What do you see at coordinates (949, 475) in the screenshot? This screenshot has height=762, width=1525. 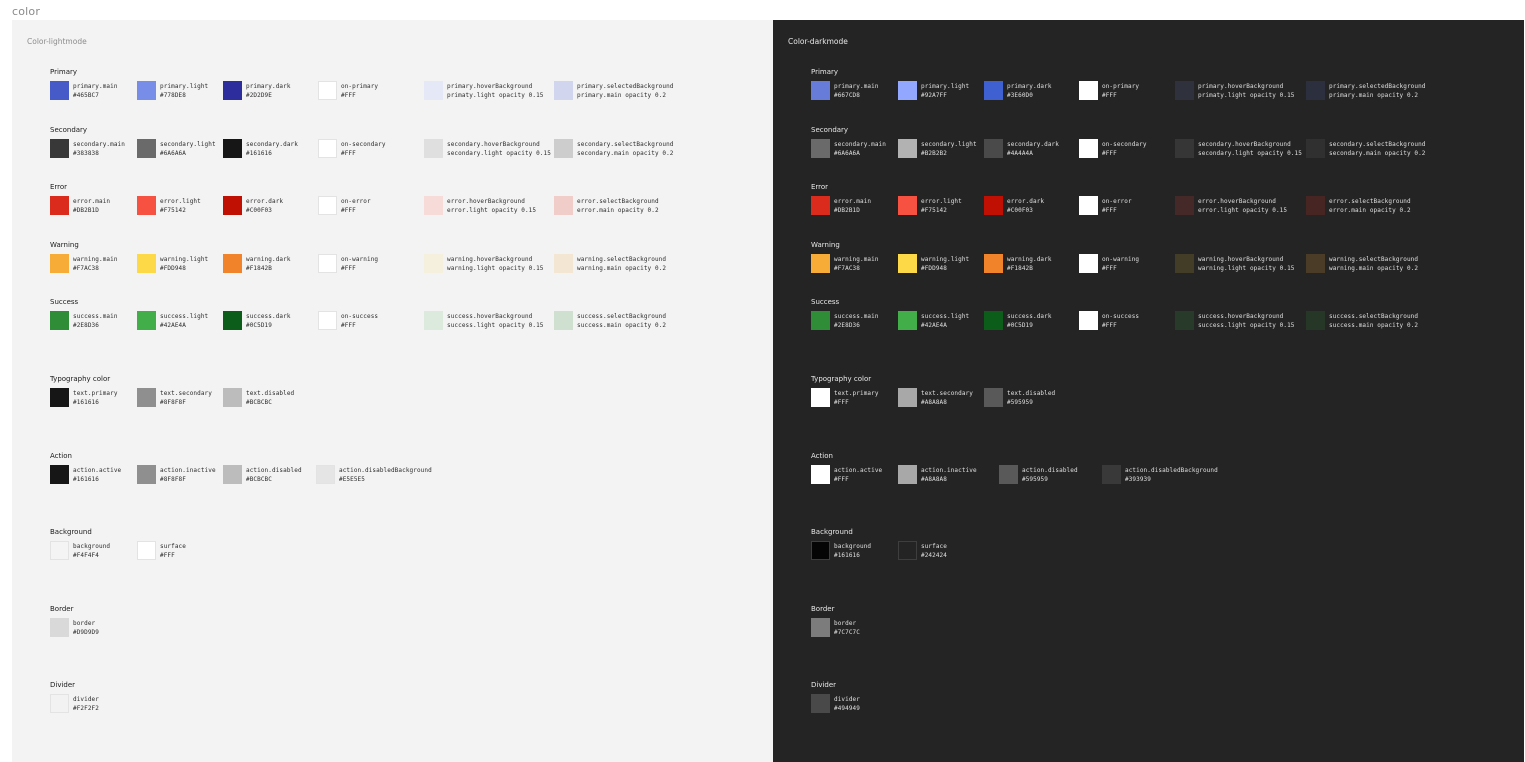 I see `swatch-label: action.inactive #A8A8A8` at bounding box center [949, 475].